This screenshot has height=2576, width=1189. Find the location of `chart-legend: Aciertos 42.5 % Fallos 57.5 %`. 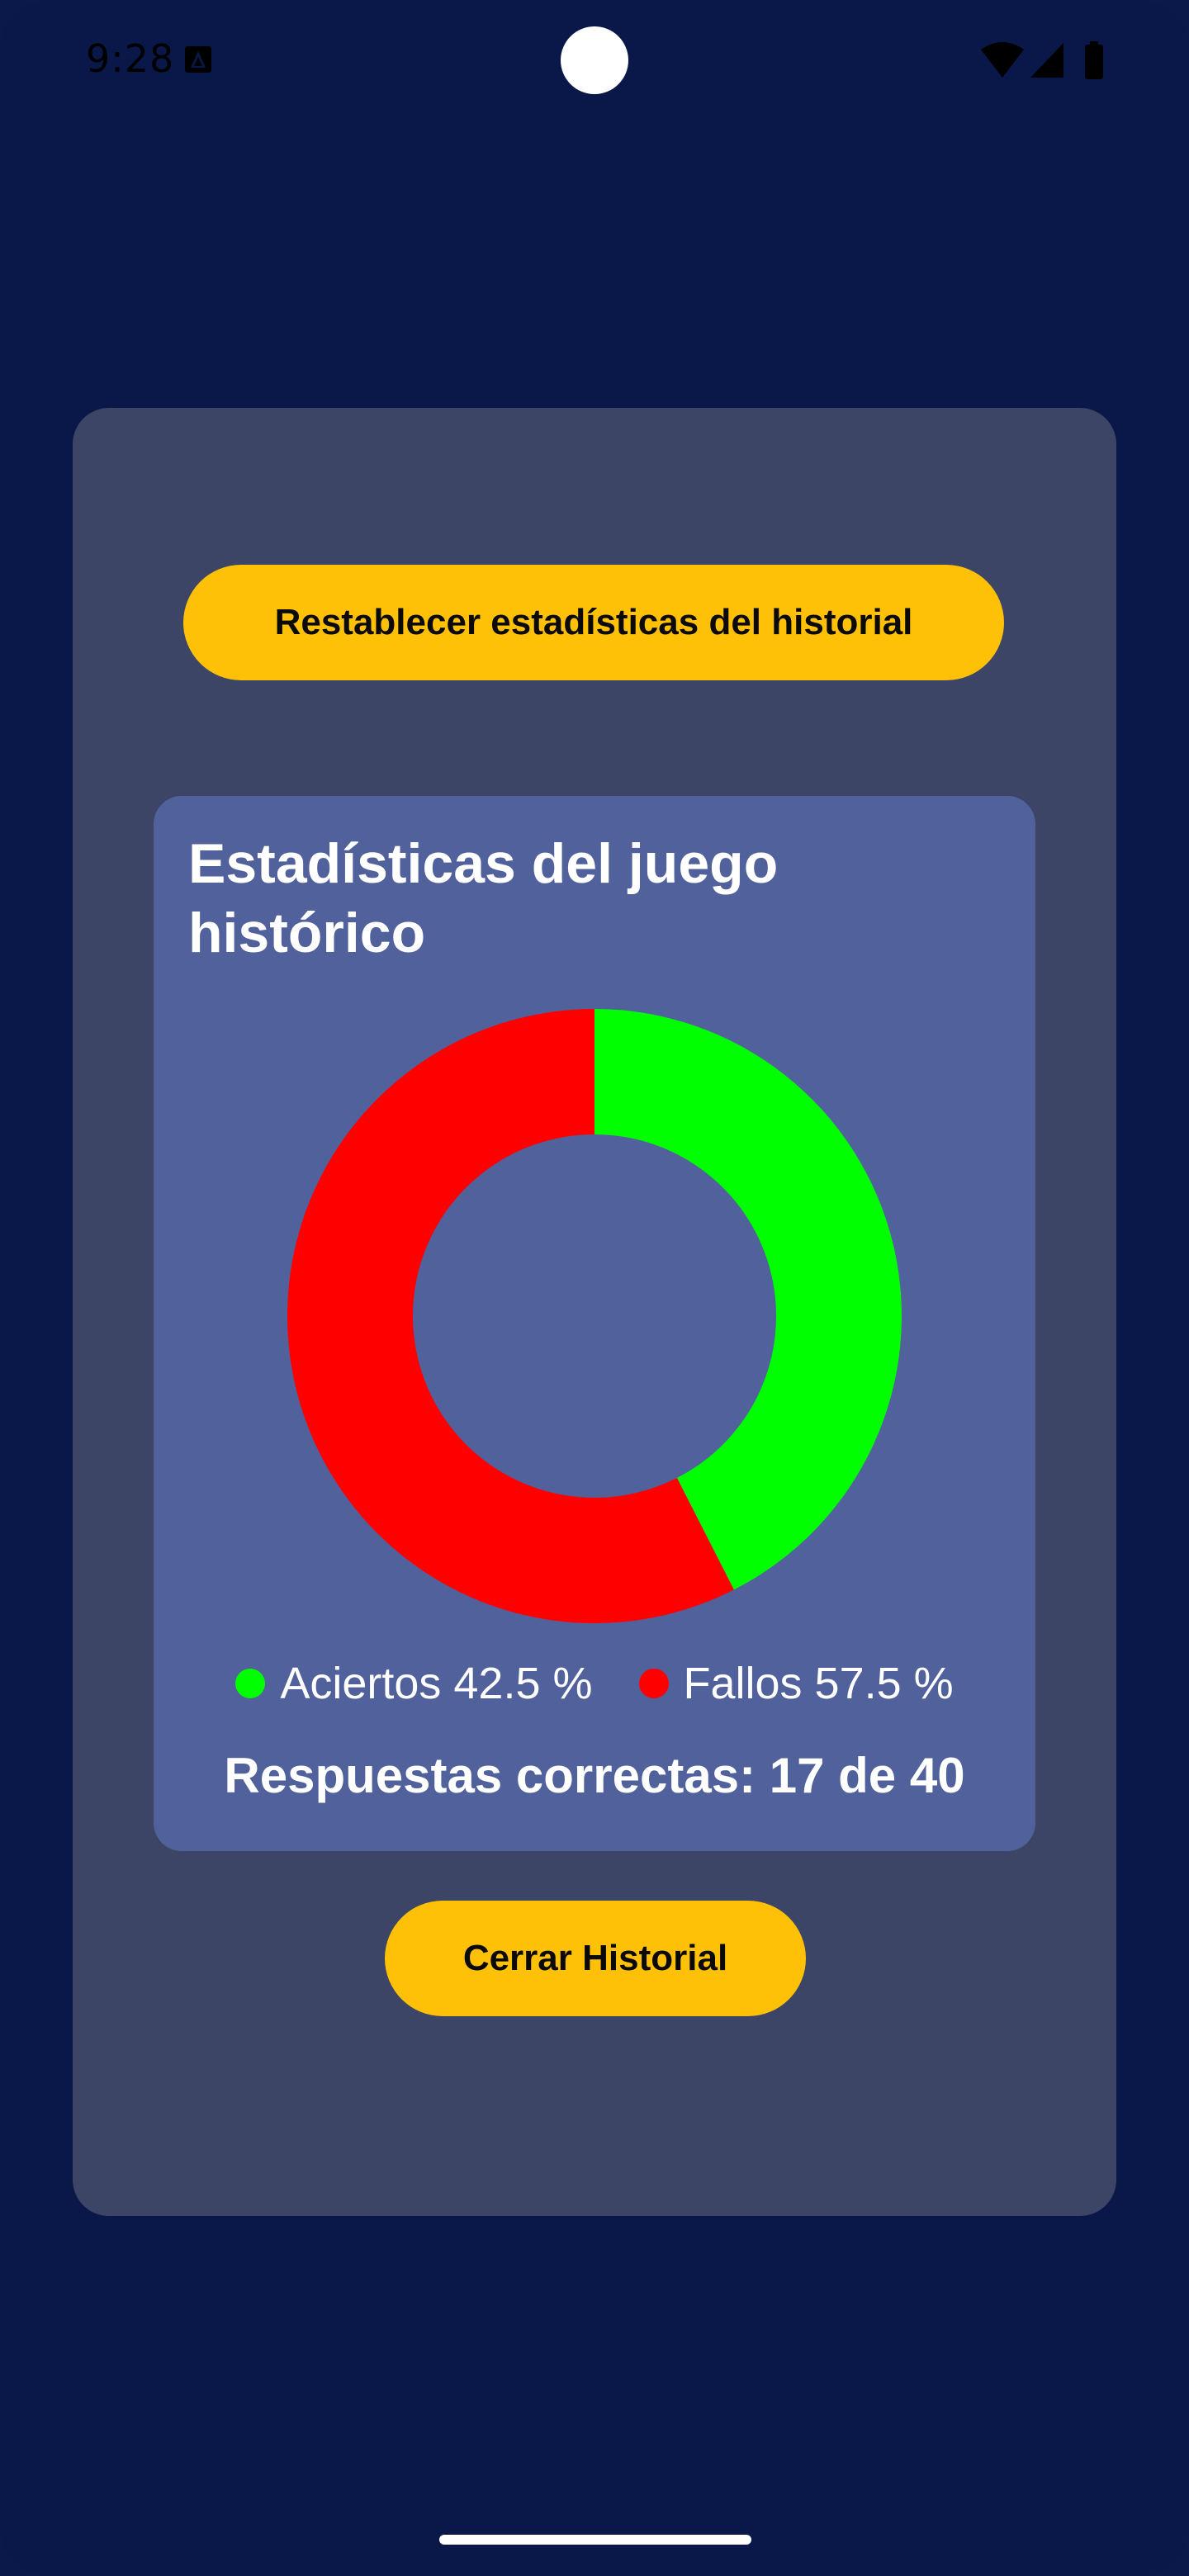

chart-legend: Aciertos 42.5 % Fallos 57.5 % is located at coordinates (594, 1683).